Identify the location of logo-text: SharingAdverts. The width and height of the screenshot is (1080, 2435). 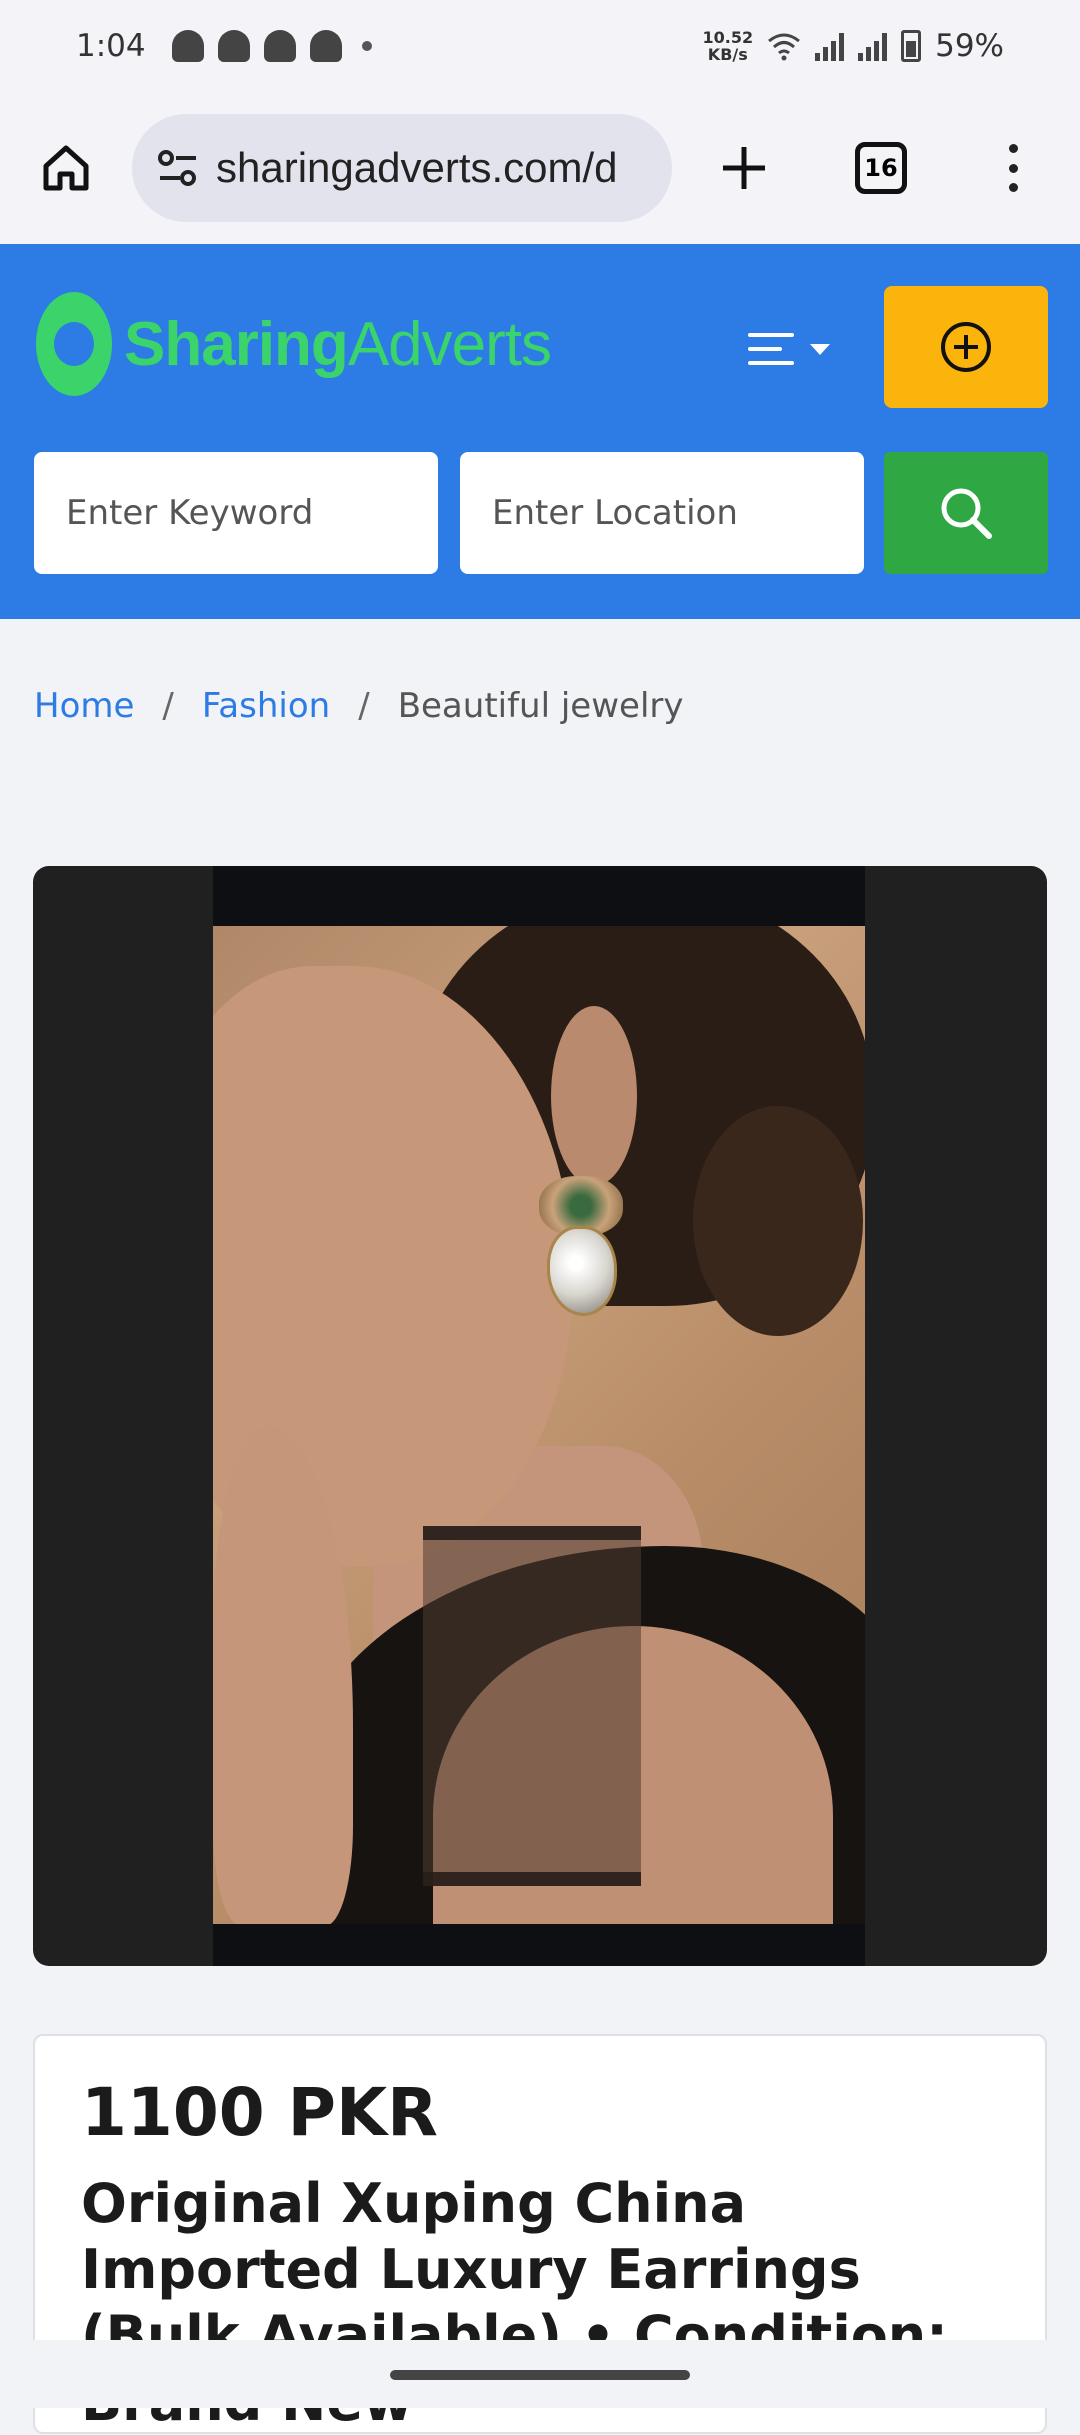
(338, 344).